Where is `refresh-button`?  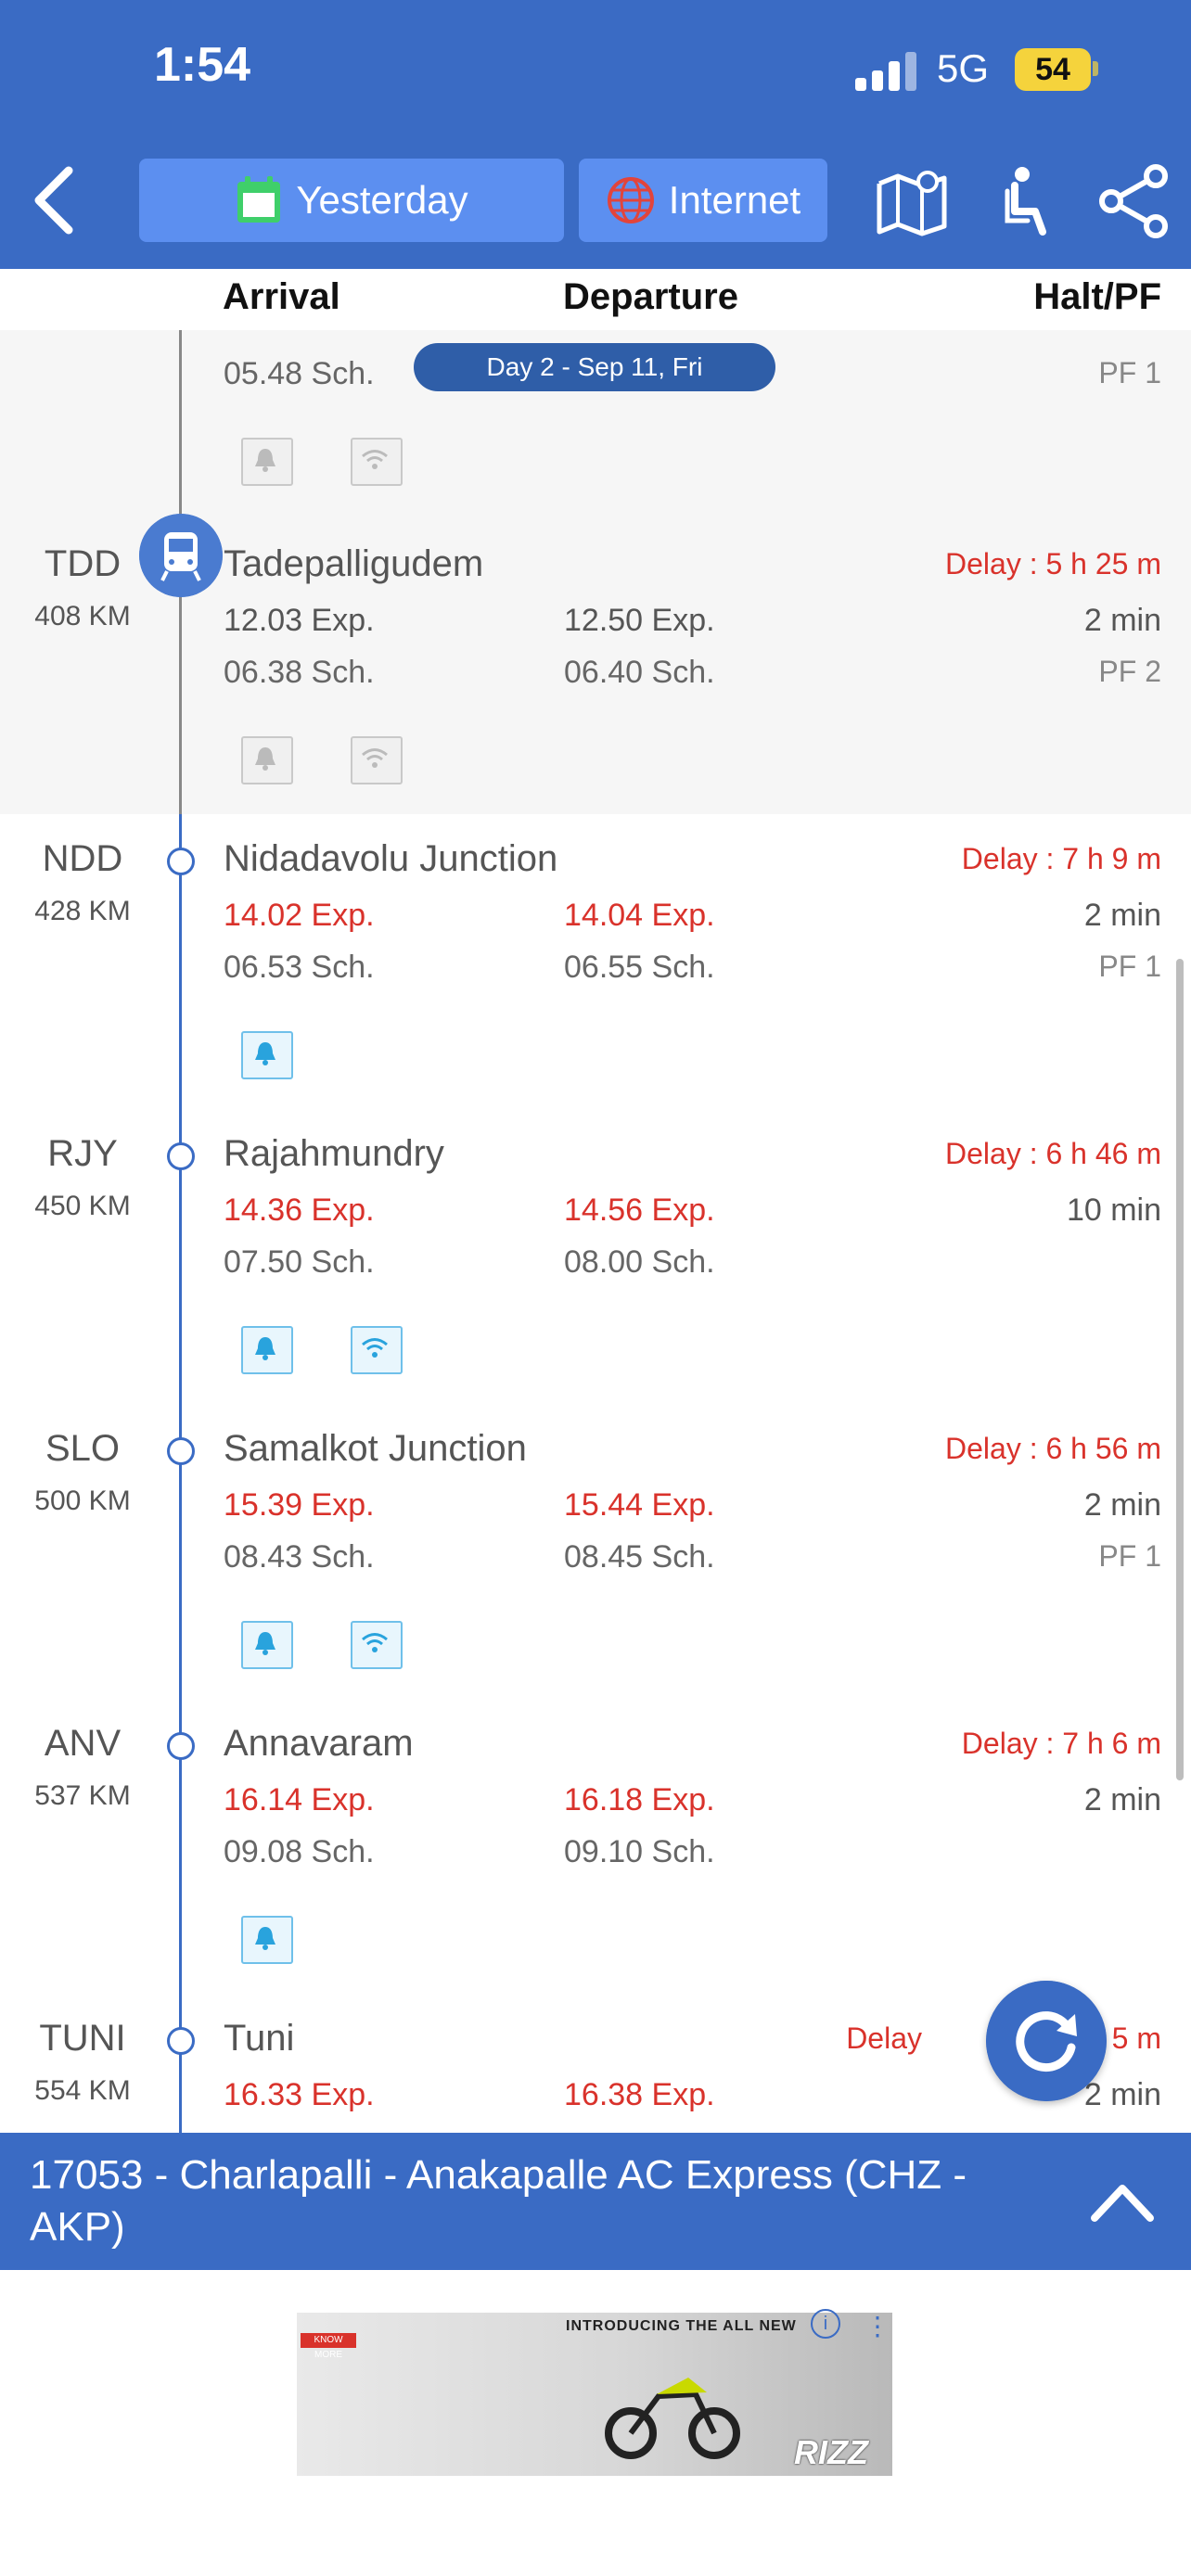
refresh-button is located at coordinates (1047, 2041).